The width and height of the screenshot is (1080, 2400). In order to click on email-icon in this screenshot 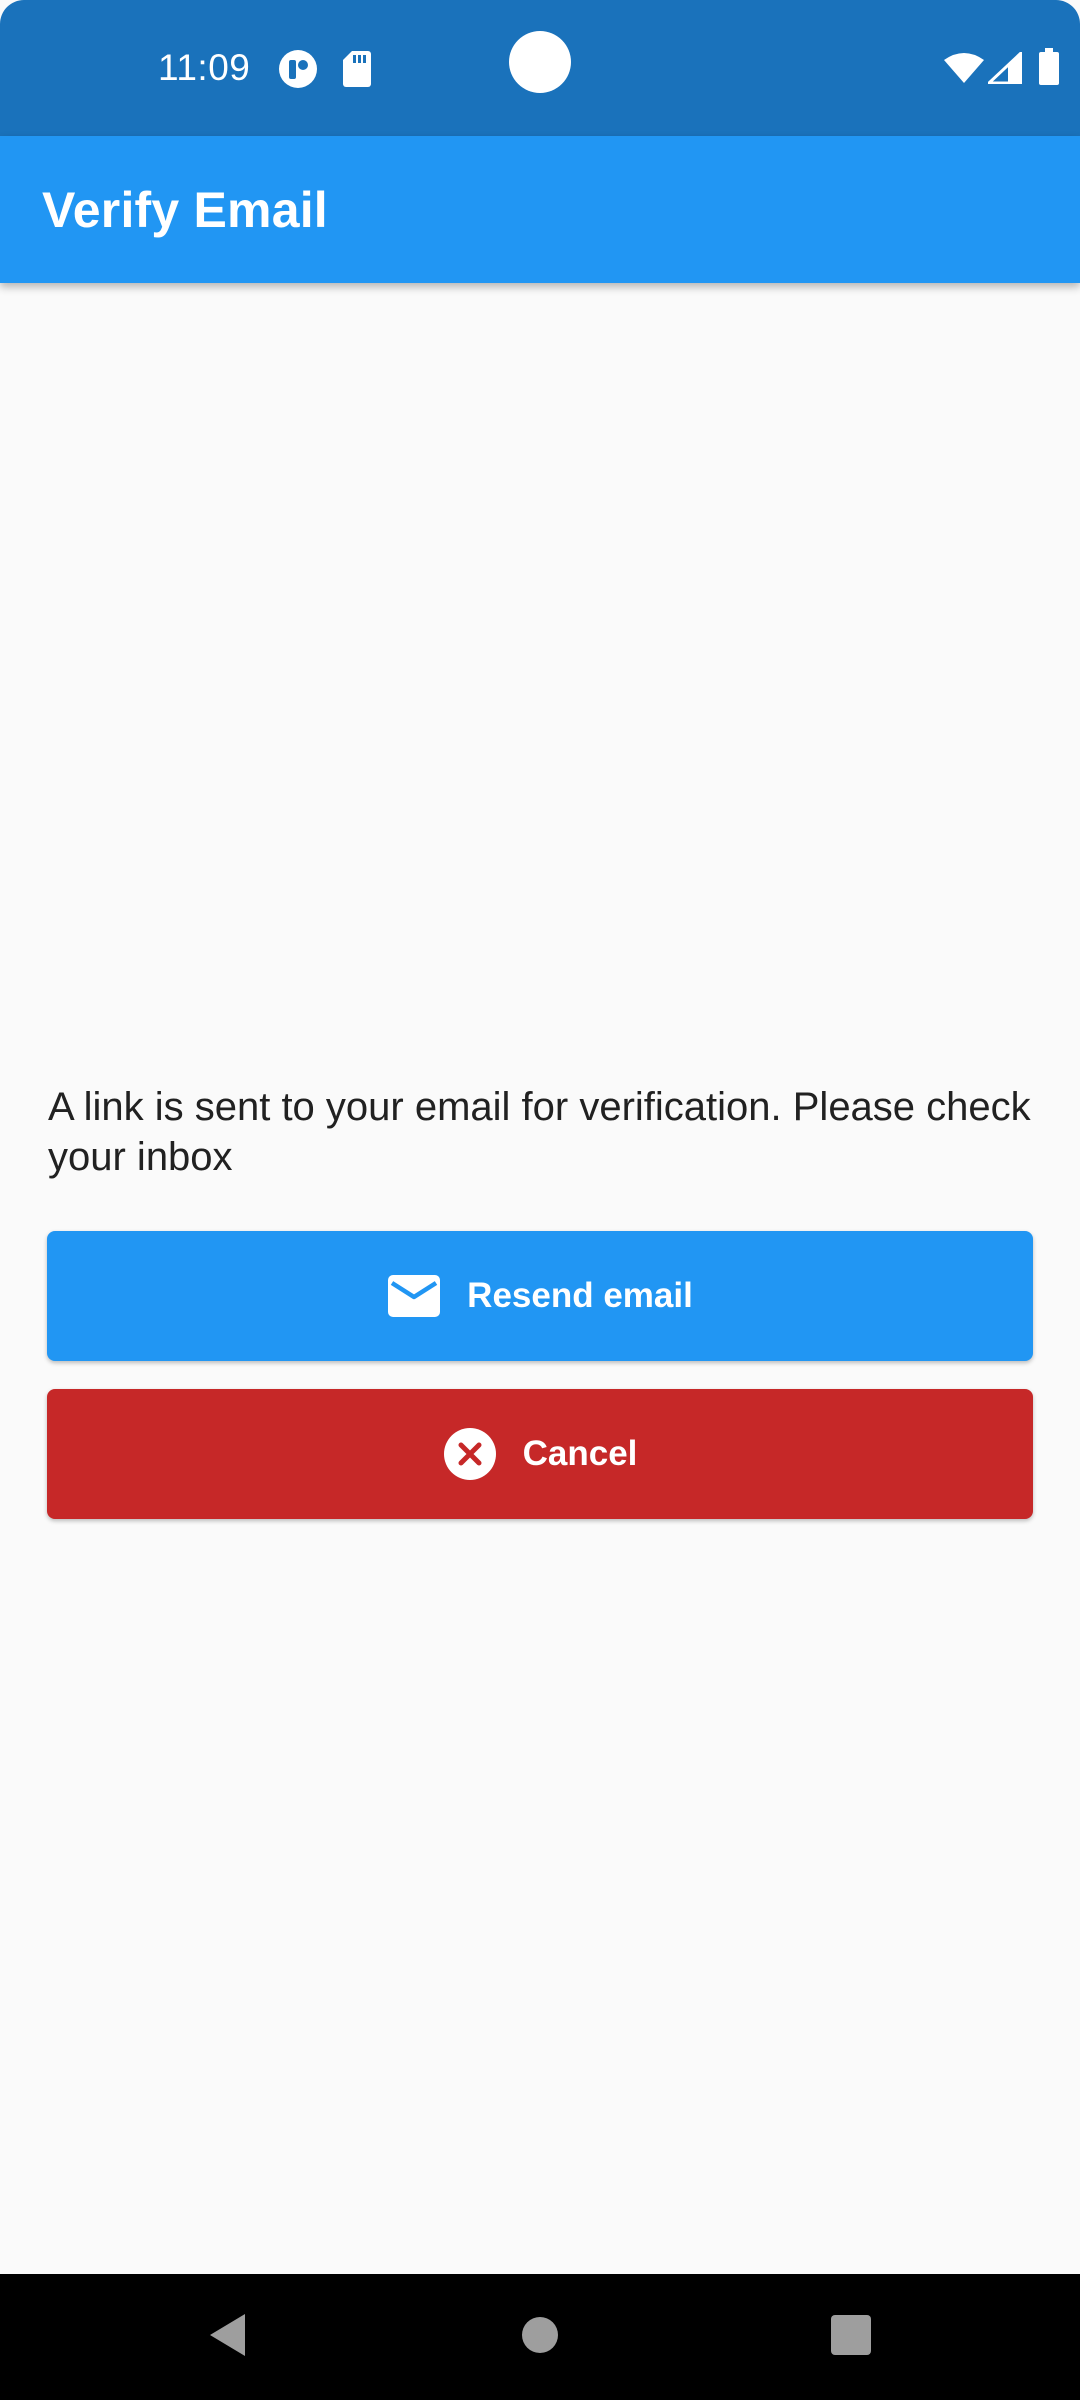, I will do `click(414, 1296)`.